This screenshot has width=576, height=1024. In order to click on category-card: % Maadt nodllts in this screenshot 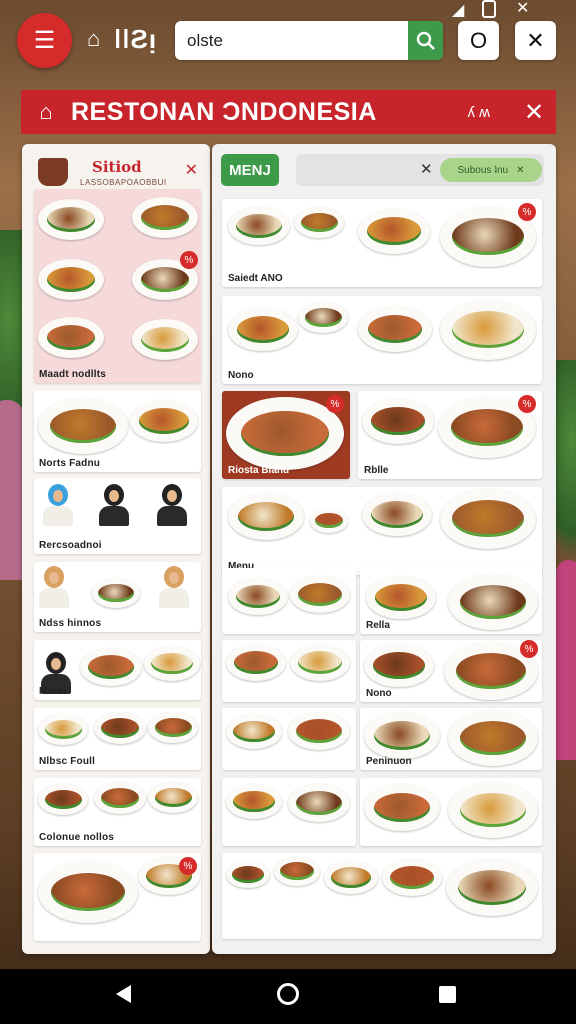, I will do `click(117, 286)`.